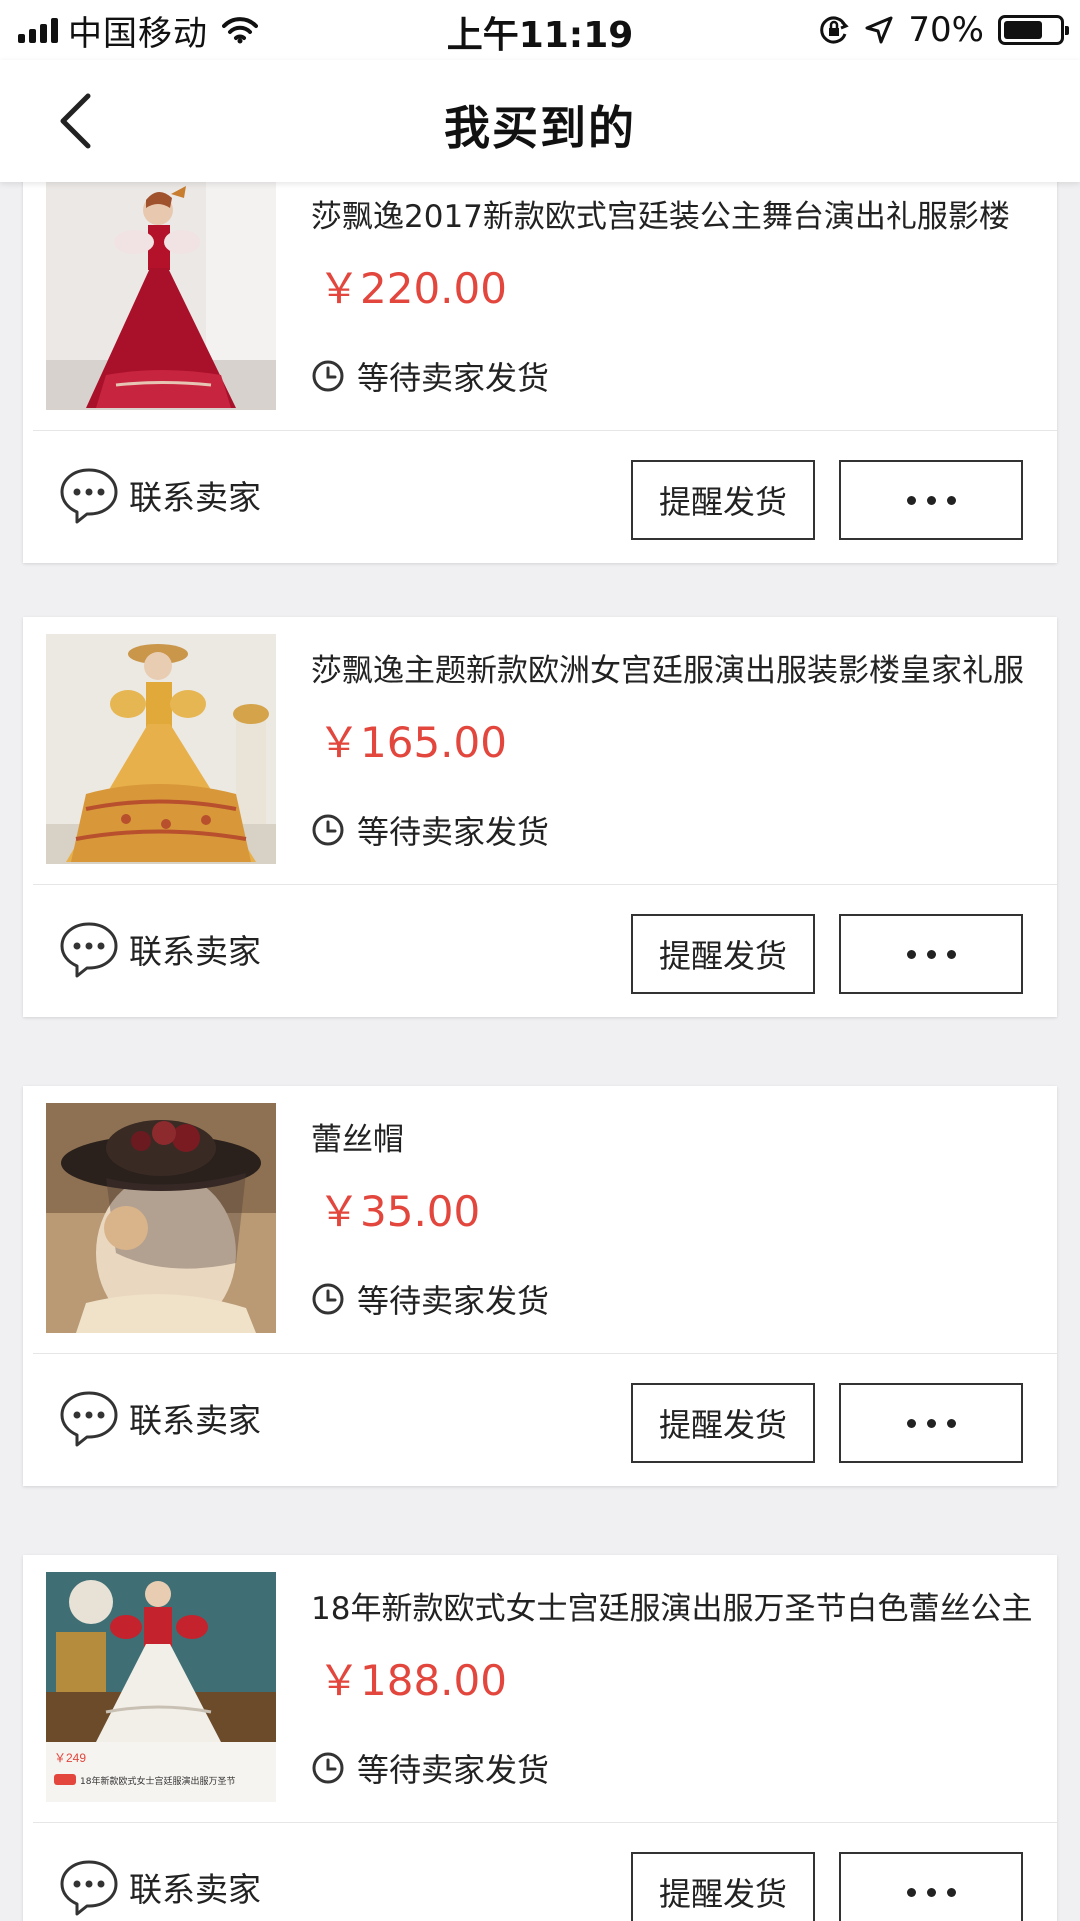  I want to click on battery-fill, so click(1023, 30).